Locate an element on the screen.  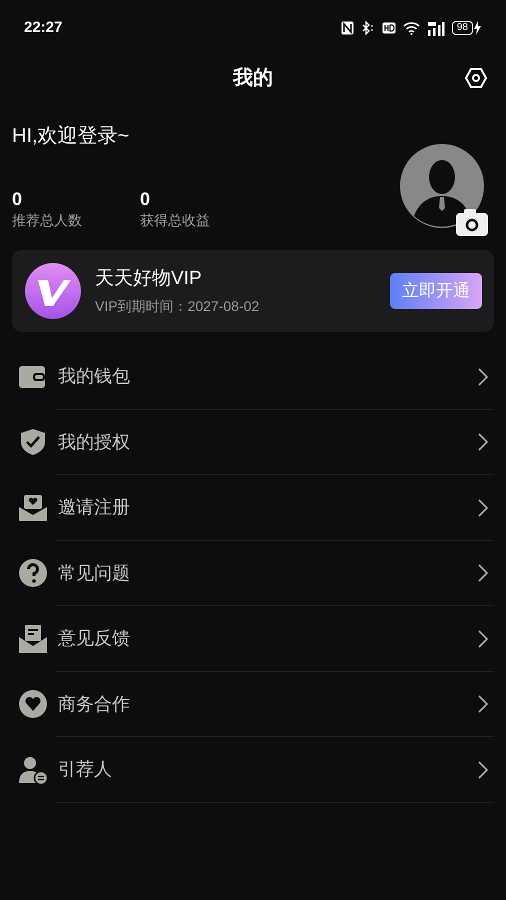
menu-item: 商务合作 is located at coordinates (253, 704).